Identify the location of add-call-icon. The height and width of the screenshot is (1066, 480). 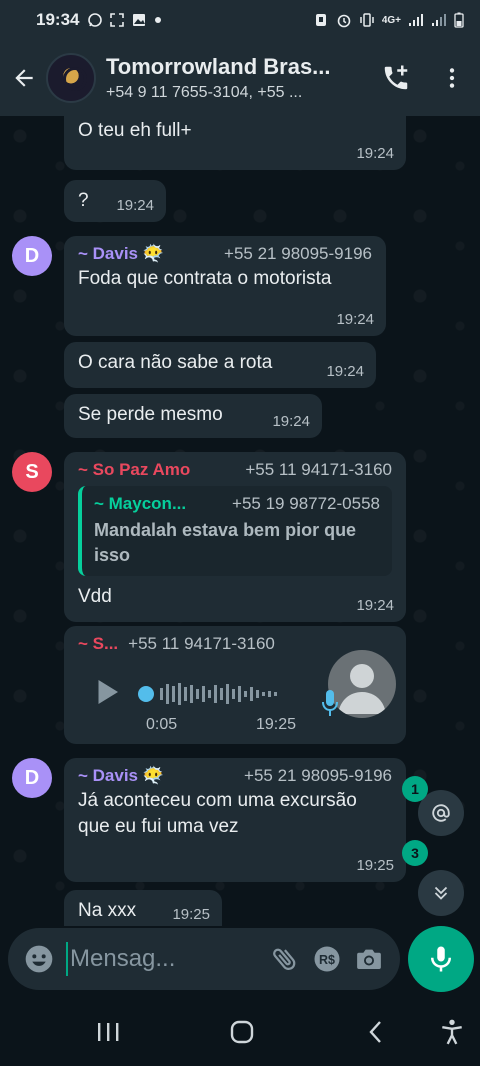
(396, 77).